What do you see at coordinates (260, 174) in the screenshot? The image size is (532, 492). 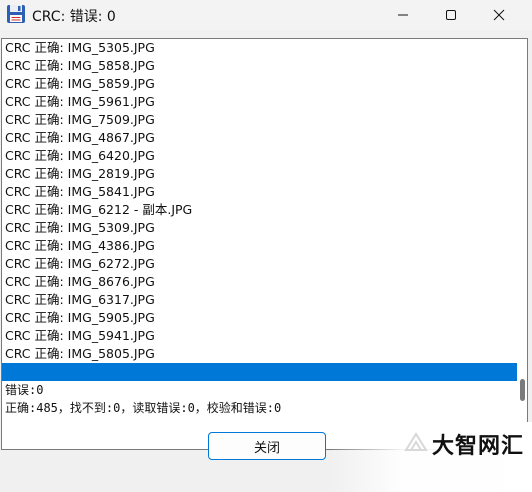 I see `list-item: CRC 正确: IMG_2819.JPG` at bounding box center [260, 174].